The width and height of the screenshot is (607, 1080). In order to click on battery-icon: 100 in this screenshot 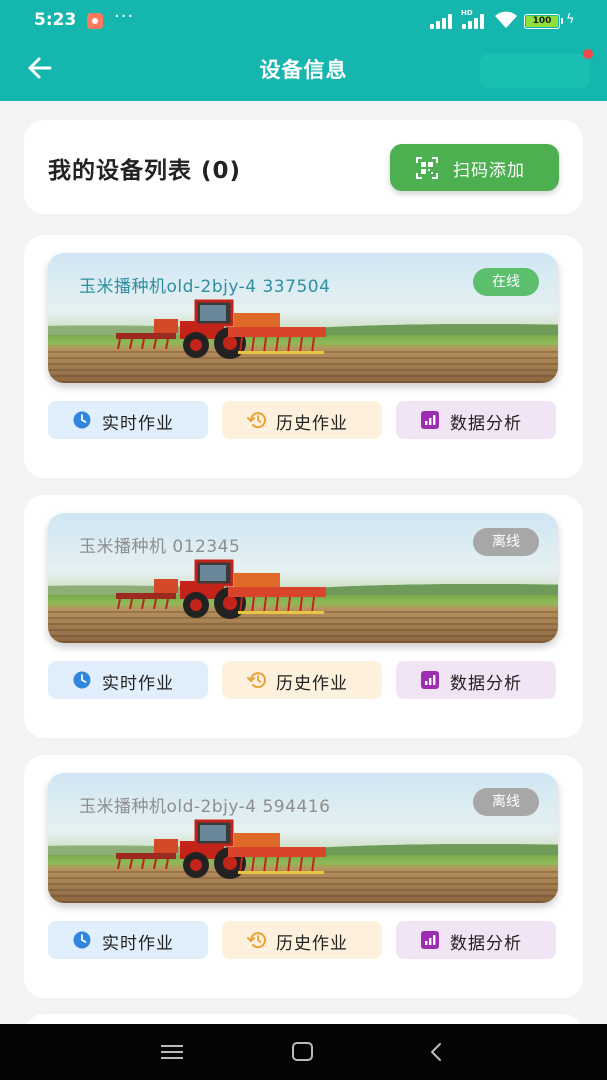, I will do `click(543, 21)`.